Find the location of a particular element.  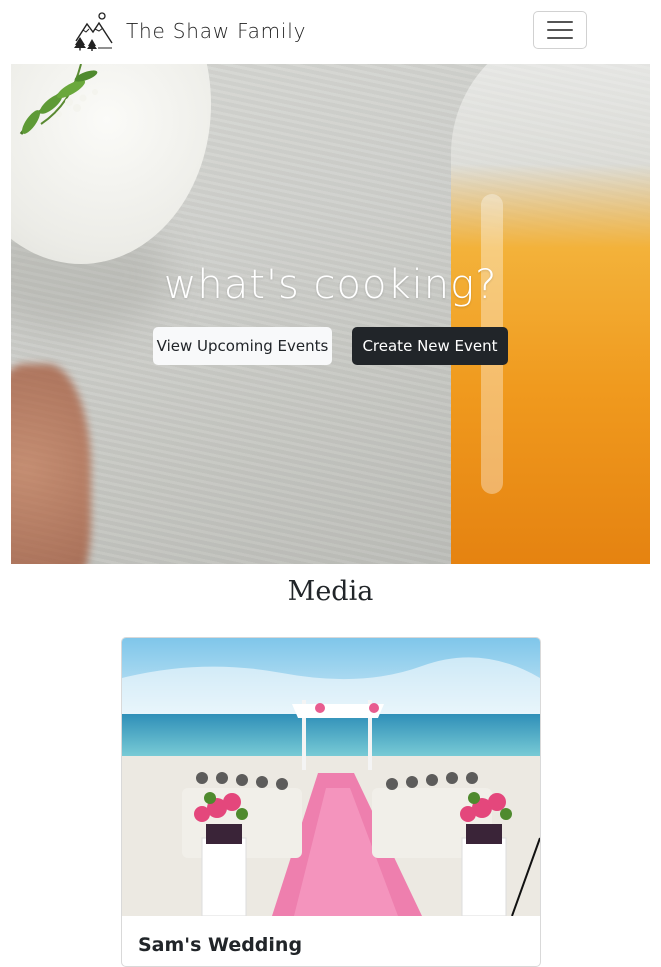

brand-name: The Shaw Family is located at coordinates (216, 31).